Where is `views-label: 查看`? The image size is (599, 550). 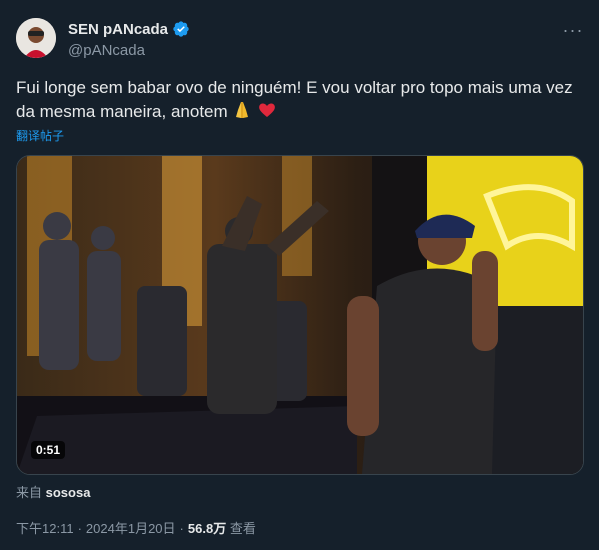 views-label: 查看 is located at coordinates (242, 528).